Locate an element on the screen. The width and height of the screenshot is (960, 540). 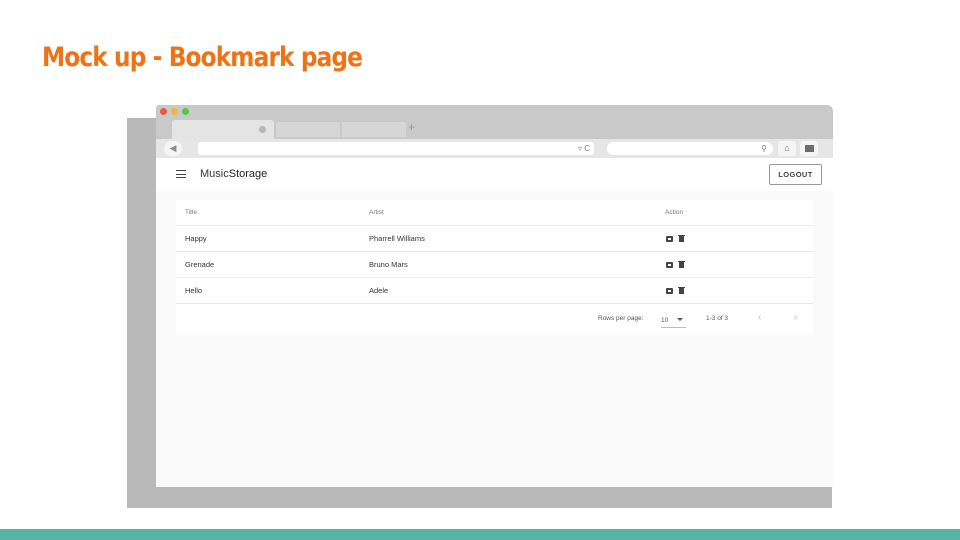
rows-per-page-label: Rows per page: is located at coordinates (621, 318).